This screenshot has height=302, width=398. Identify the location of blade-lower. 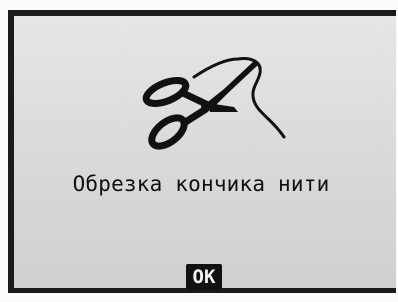
(223, 107).